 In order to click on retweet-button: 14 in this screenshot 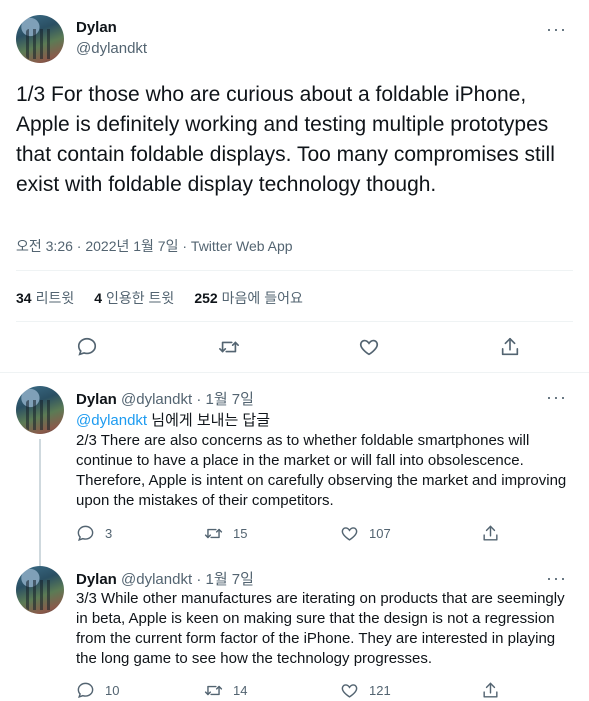, I will do `click(225, 690)`.